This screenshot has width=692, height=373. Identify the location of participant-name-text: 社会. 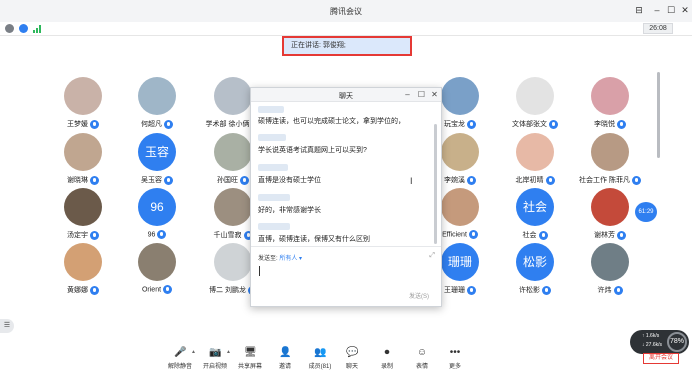
(529, 235).